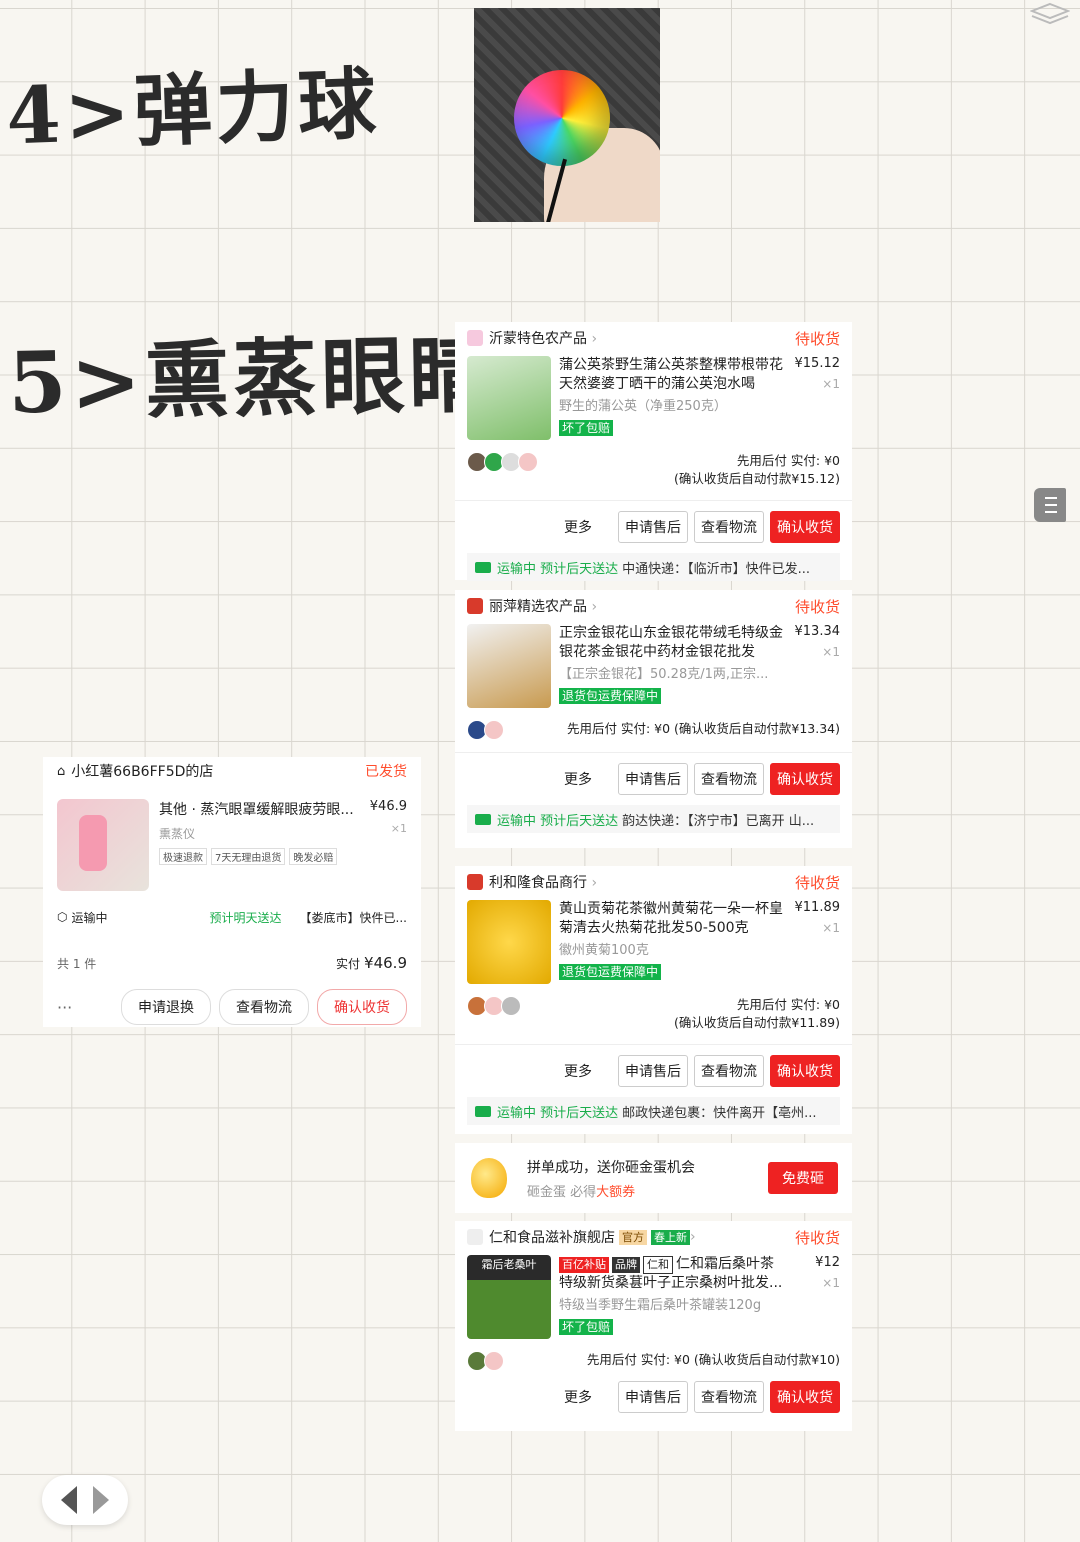 This screenshot has height=1542, width=1080. What do you see at coordinates (757, 478) in the screenshot?
I see `pay-note: (确认收货后自动付款¥15.12)` at bounding box center [757, 478].